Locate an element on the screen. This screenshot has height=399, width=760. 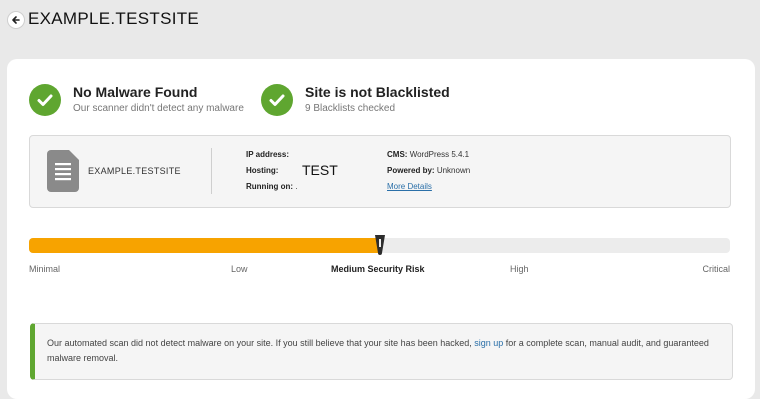
arrow-left-icon is located at coordinates (16, 20).